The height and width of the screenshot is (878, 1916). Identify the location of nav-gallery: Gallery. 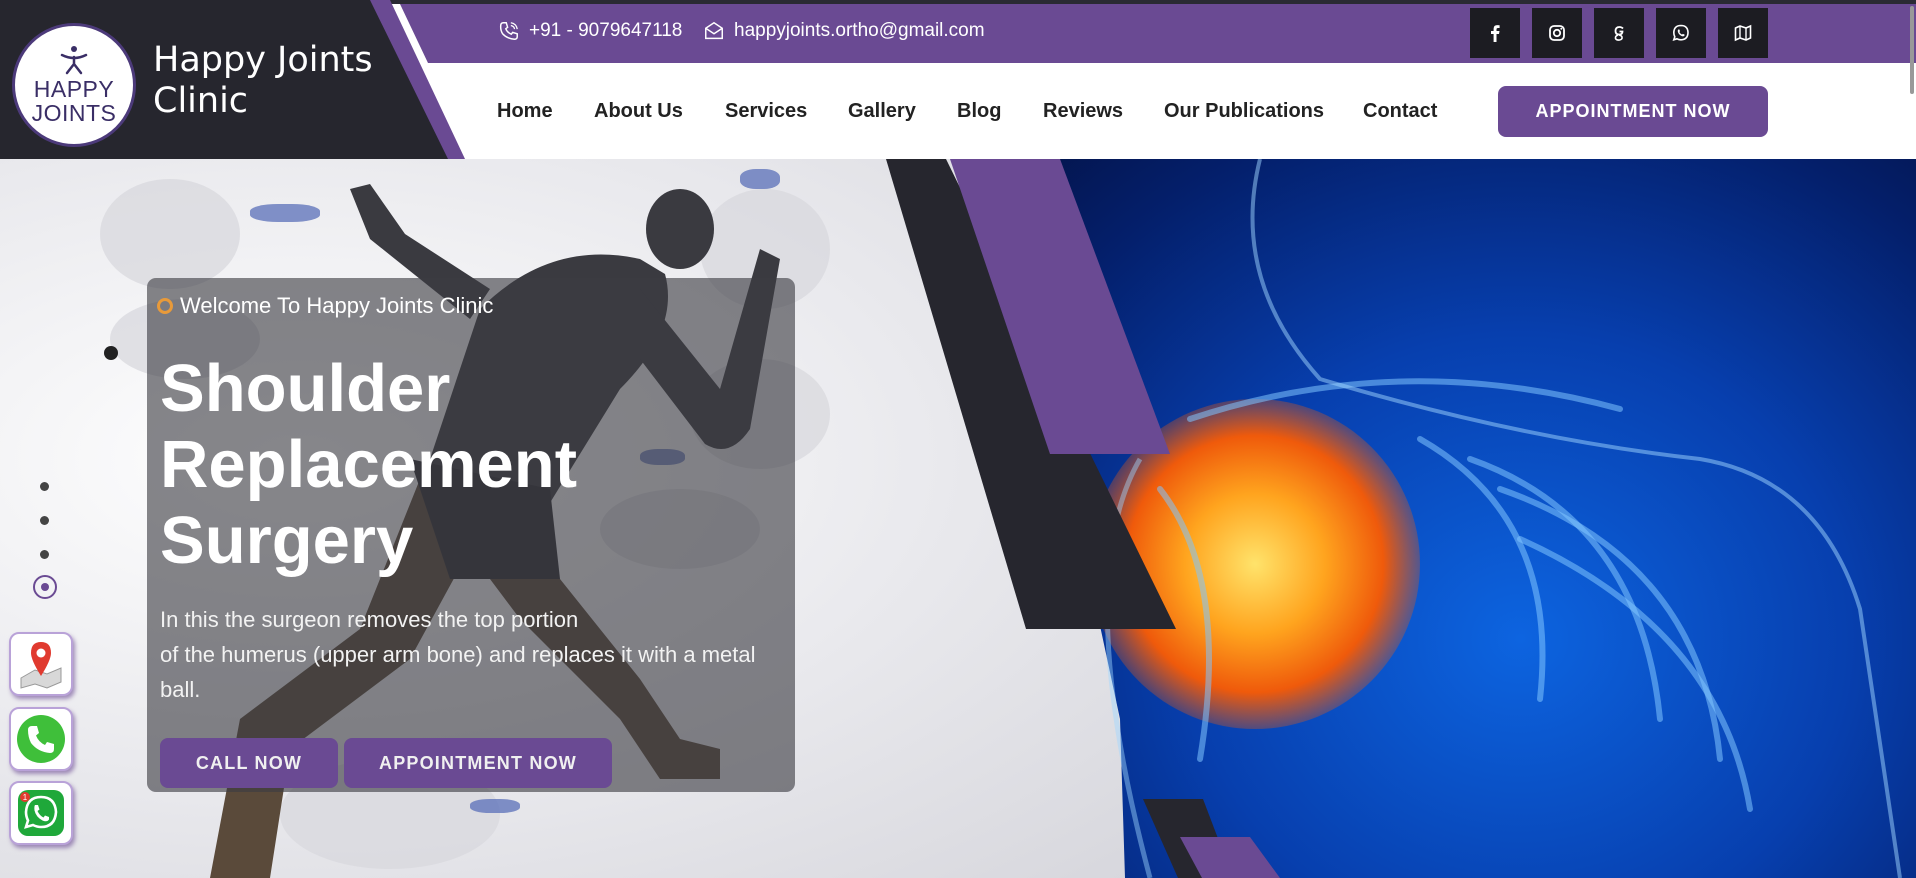
(882, 111).